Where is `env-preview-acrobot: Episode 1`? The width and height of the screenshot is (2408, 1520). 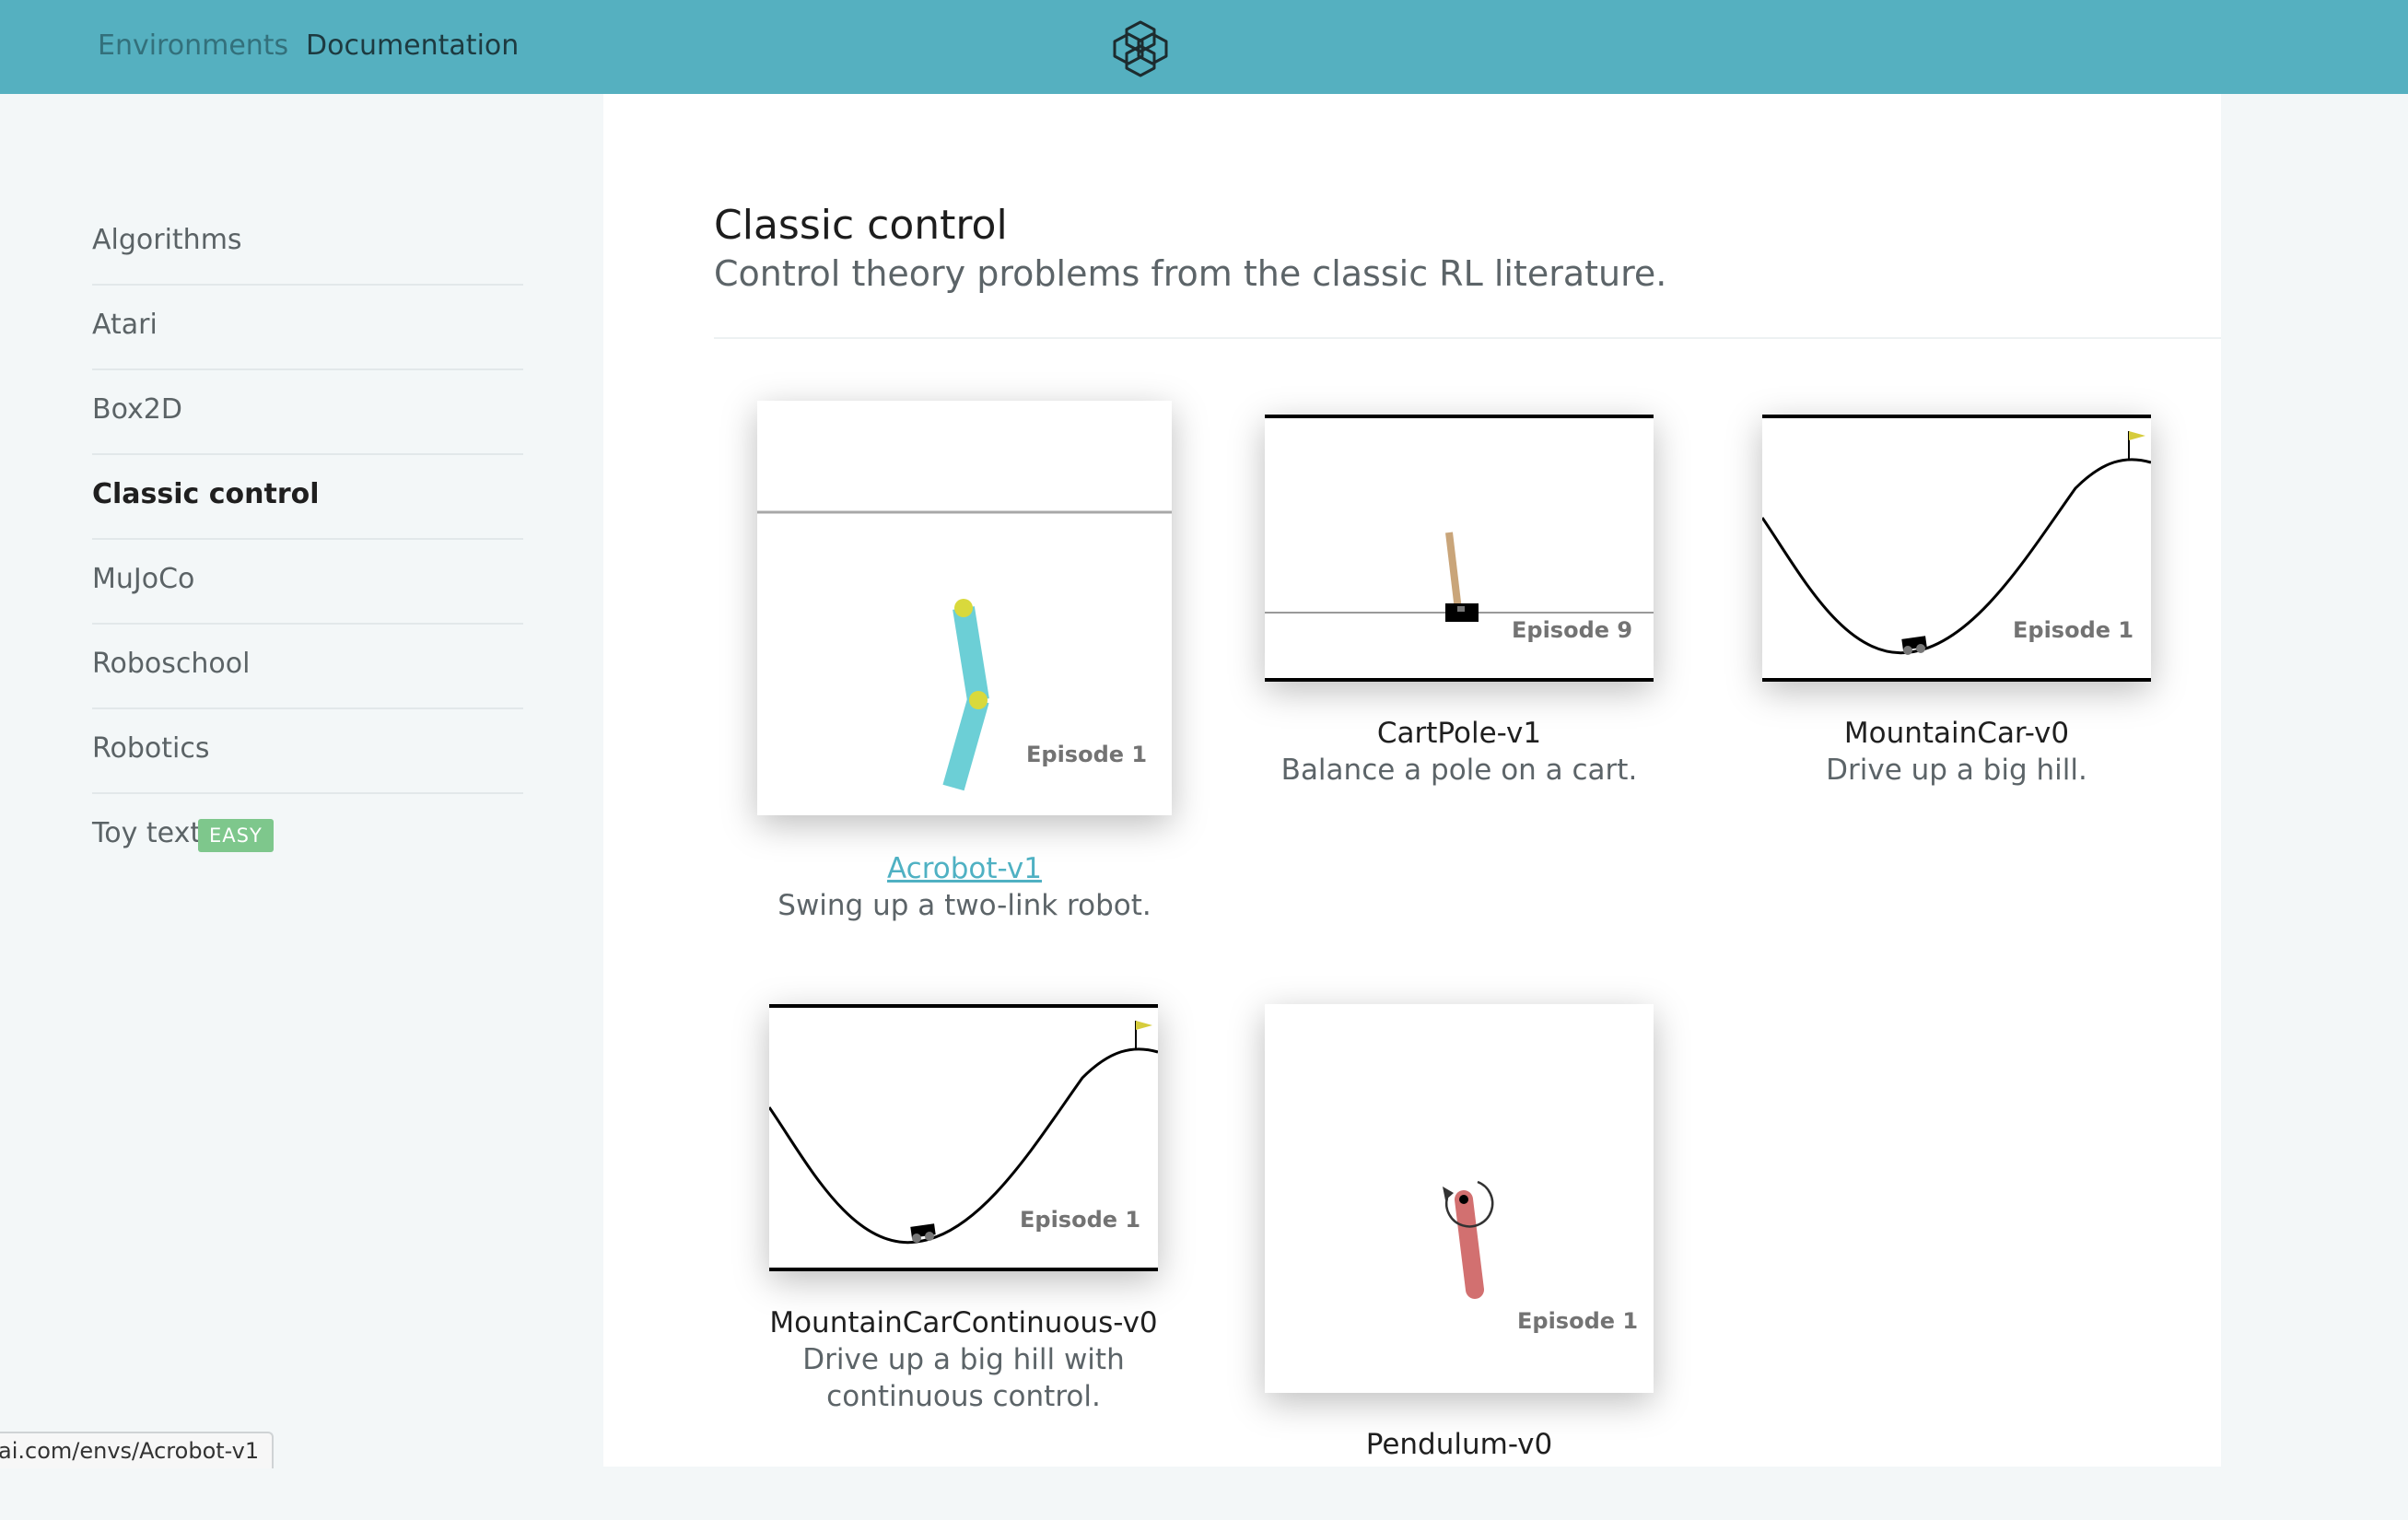 env-preview-acrobot: Episode 1 is located at coordinates (965, 608).